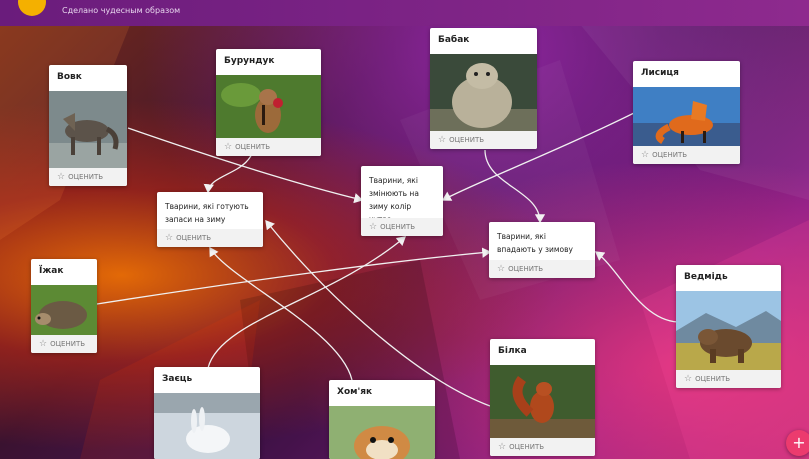 This screenshot has height=459, width=809. Describe the element at coordinates (64, 310) in the screenshot. I see `hedgehog-photo` at that location.